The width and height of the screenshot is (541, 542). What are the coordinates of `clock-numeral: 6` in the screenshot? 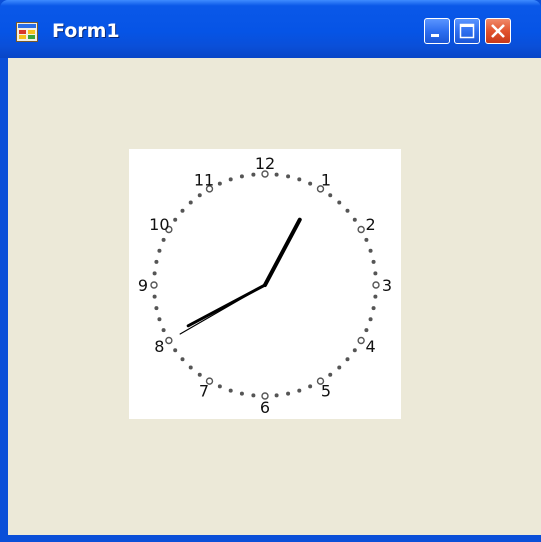 It's located at (265, 407).